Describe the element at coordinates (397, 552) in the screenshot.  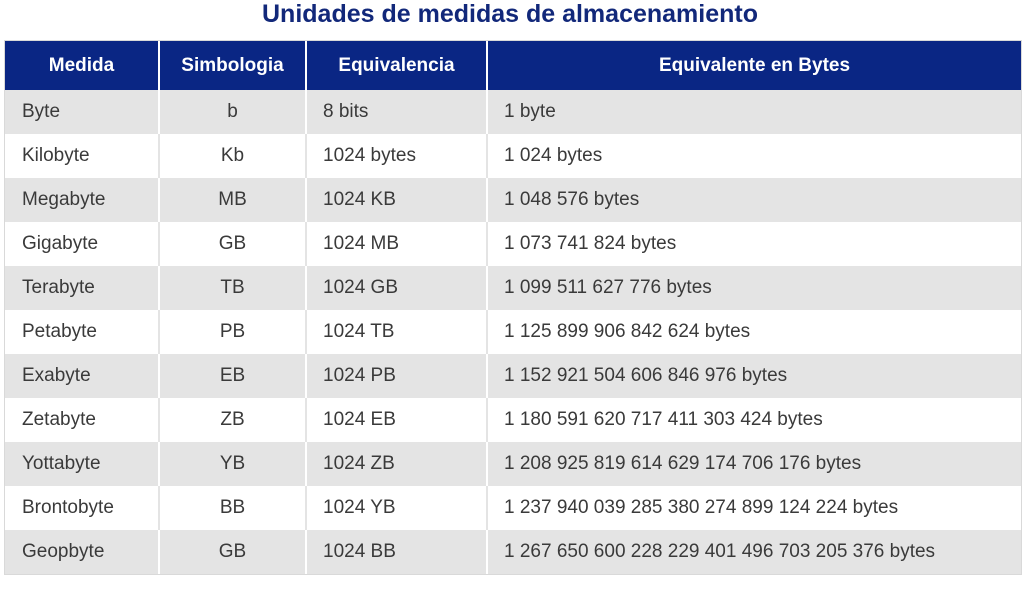
I see `cell-equivalence: 1024 BB` at that location.